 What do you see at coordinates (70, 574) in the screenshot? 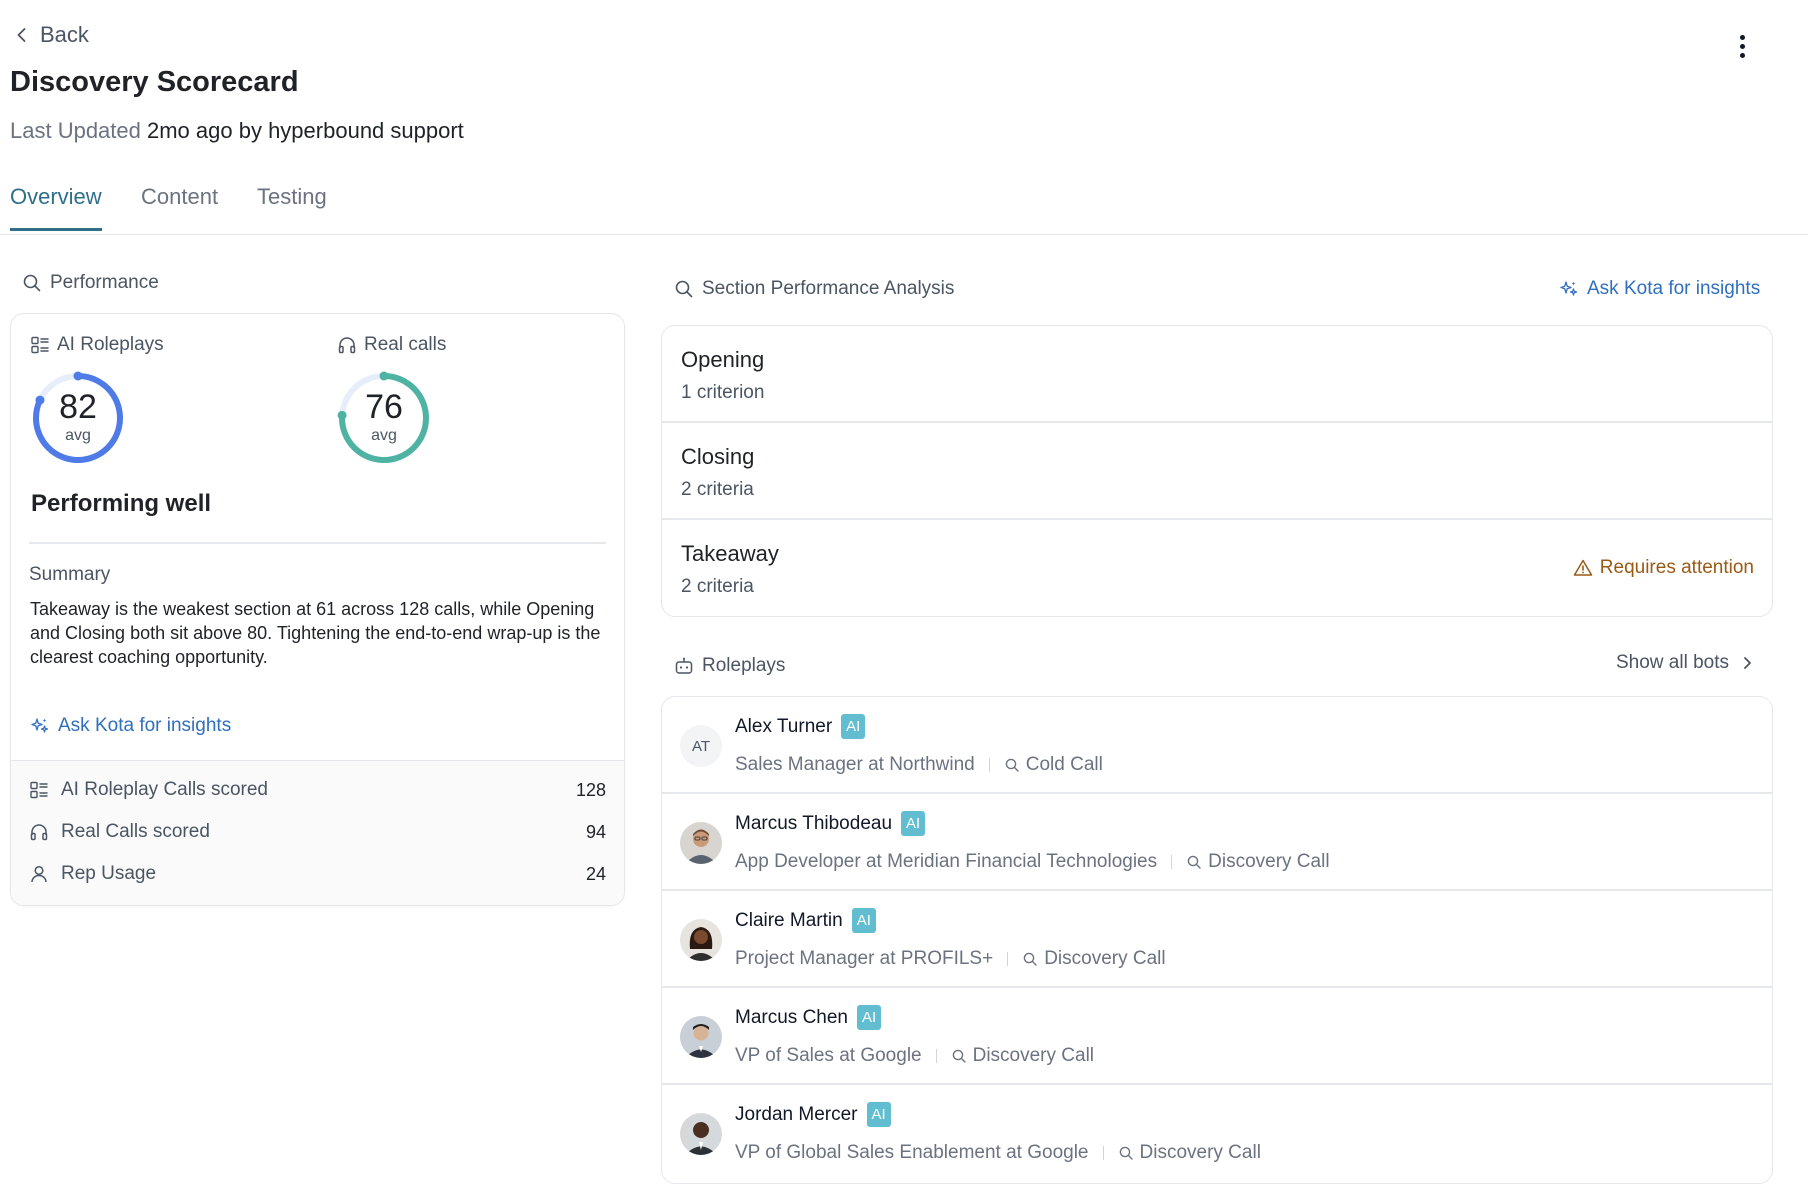
I see `summary-label: Summary` at bounding box center [70, 574].